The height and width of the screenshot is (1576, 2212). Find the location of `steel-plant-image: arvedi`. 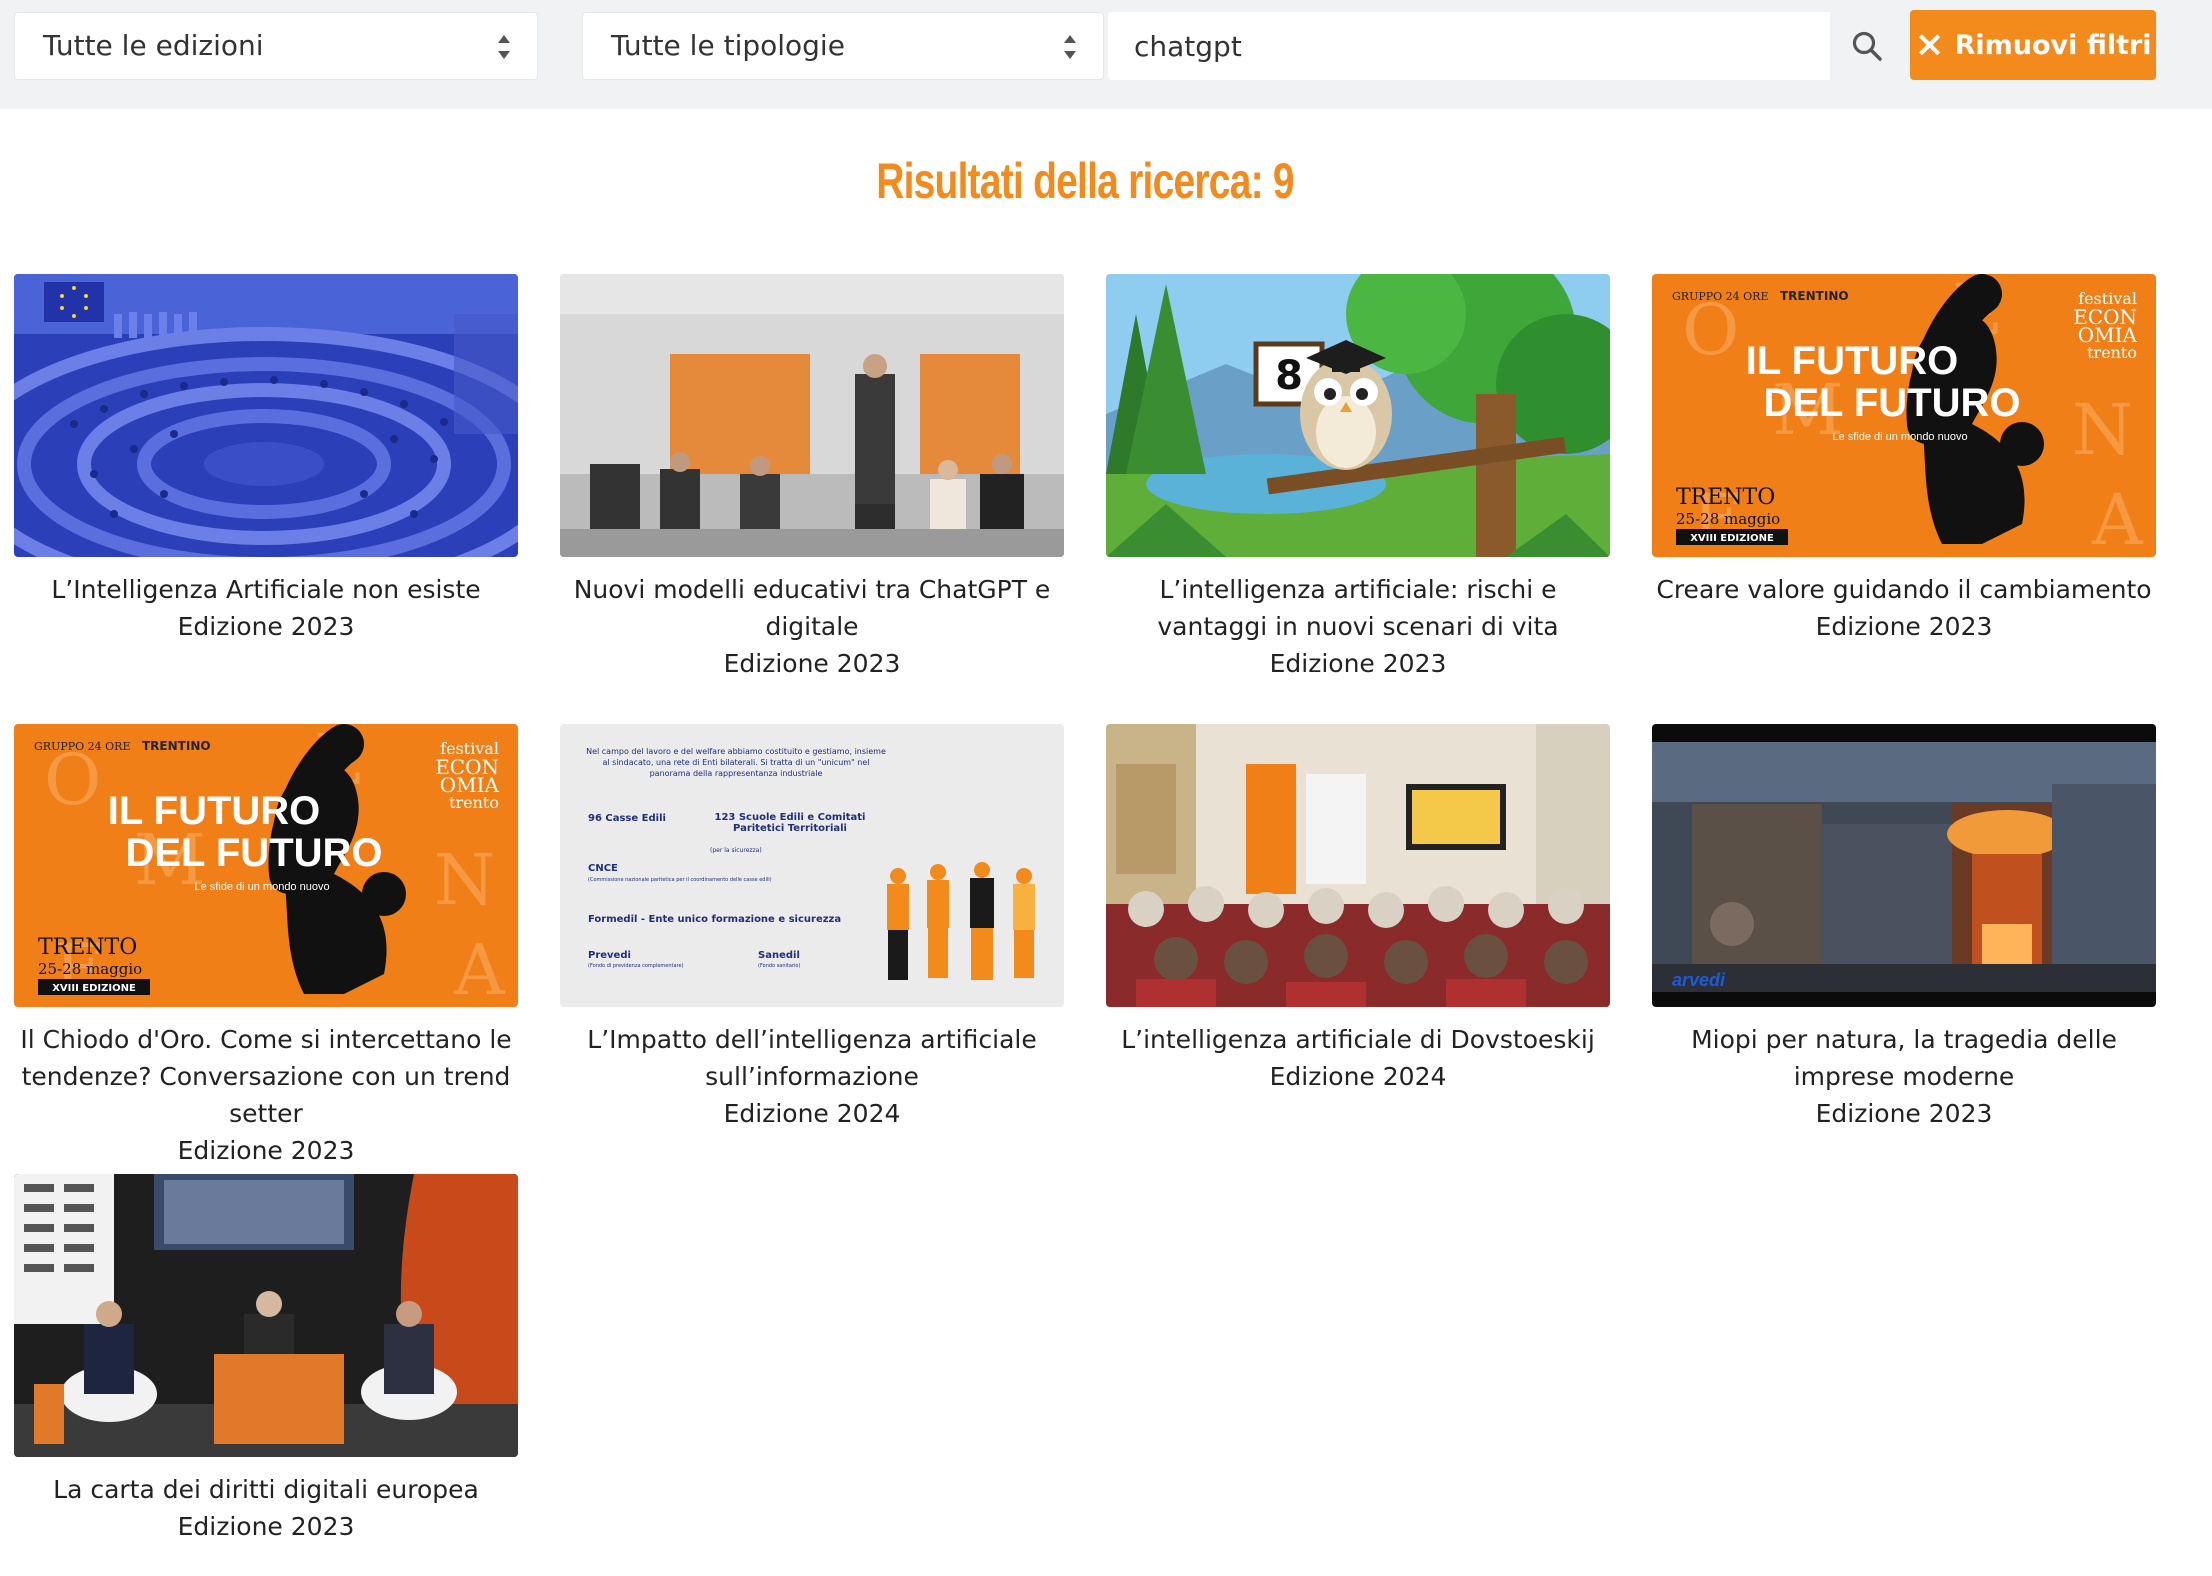

steel-plant-image: arvedi is located at coordinates (1904, 865).